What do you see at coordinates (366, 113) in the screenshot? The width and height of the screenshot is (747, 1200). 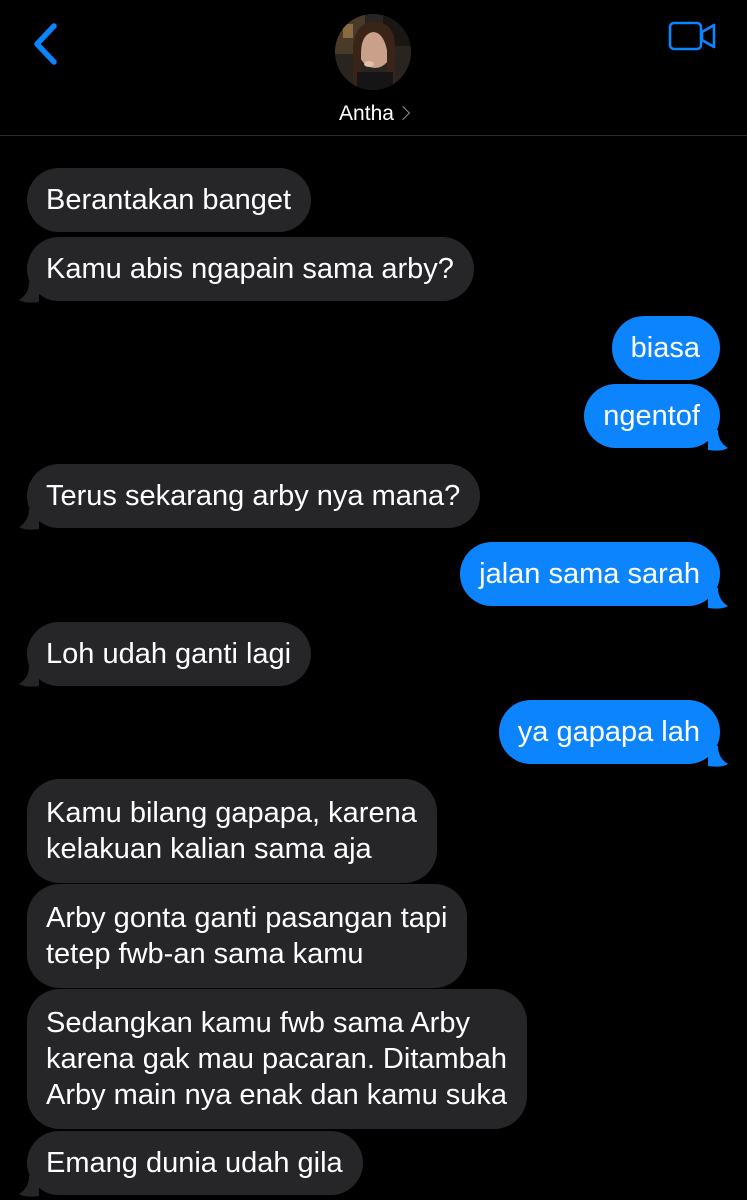 I see `contact-name-label: Antha` at bounding box center [366, 113].